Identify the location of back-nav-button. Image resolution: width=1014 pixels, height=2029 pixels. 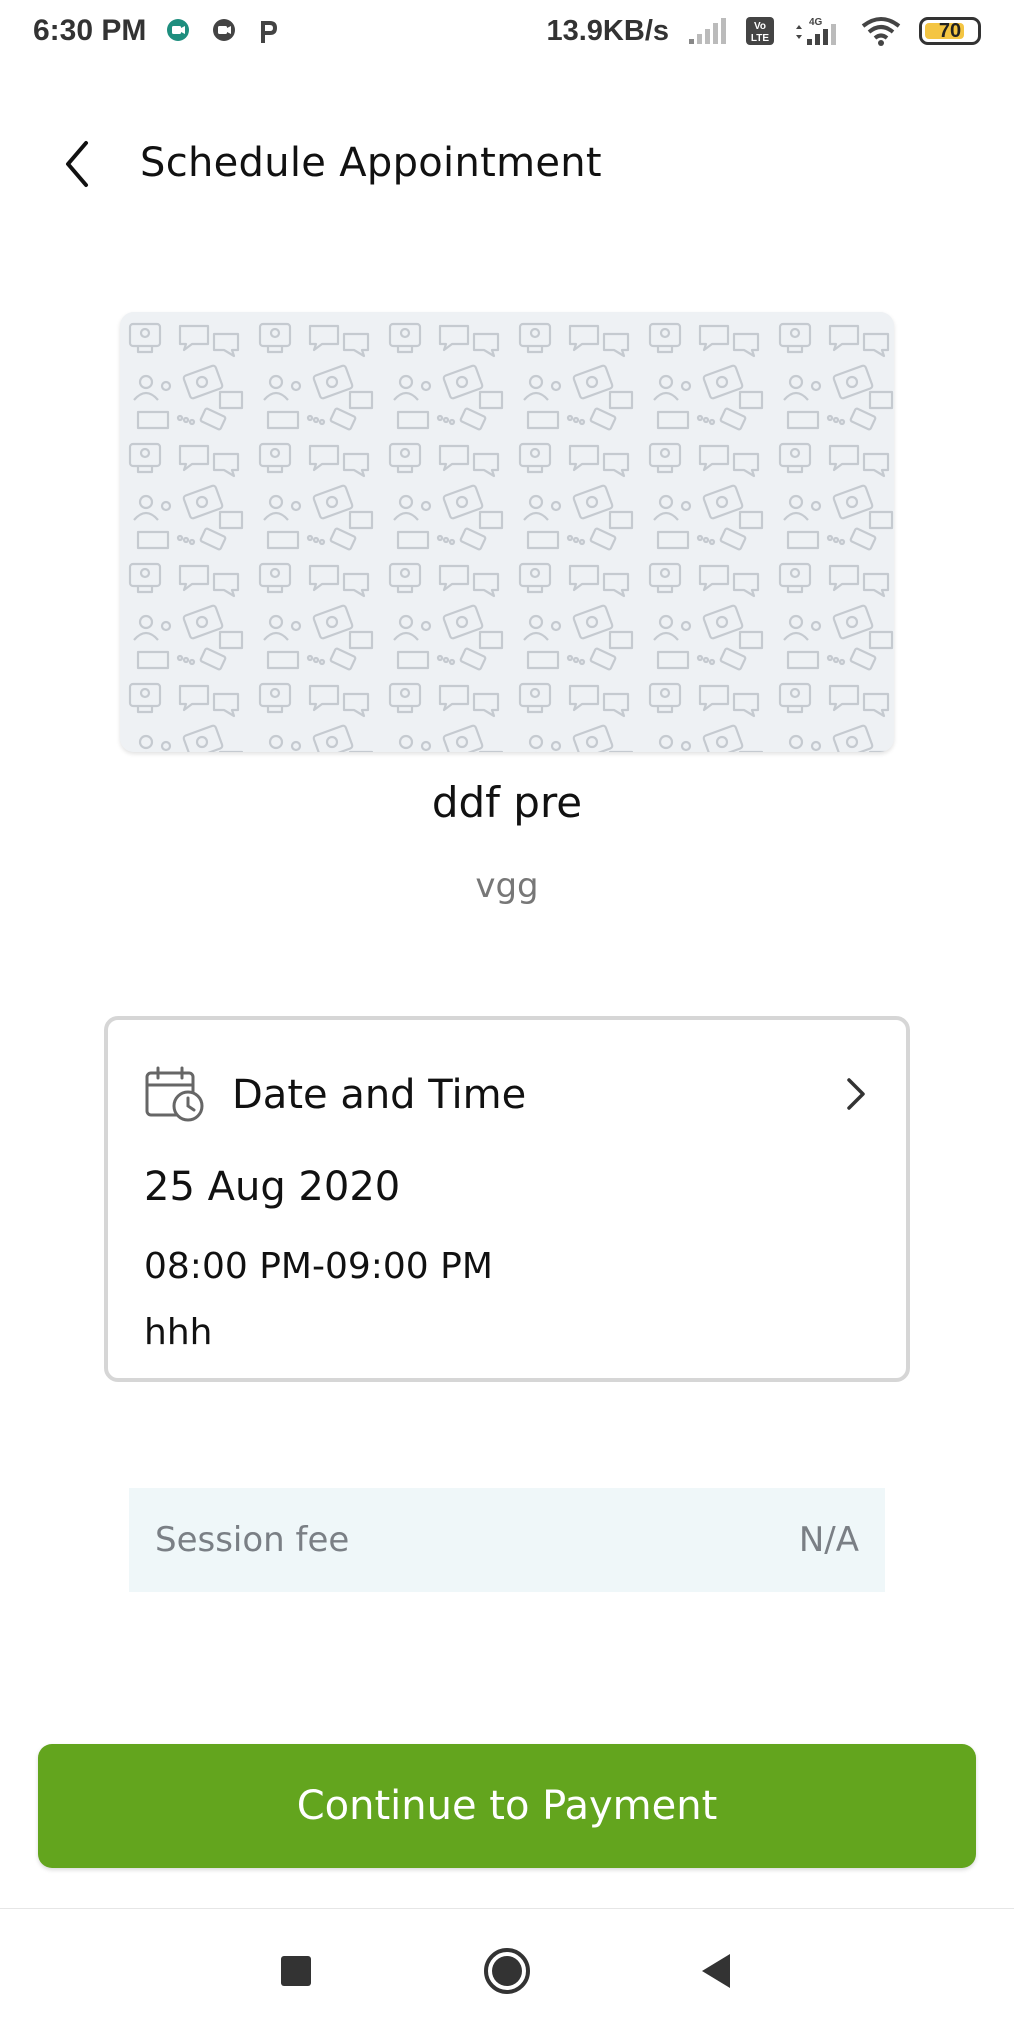
(716, 1971).